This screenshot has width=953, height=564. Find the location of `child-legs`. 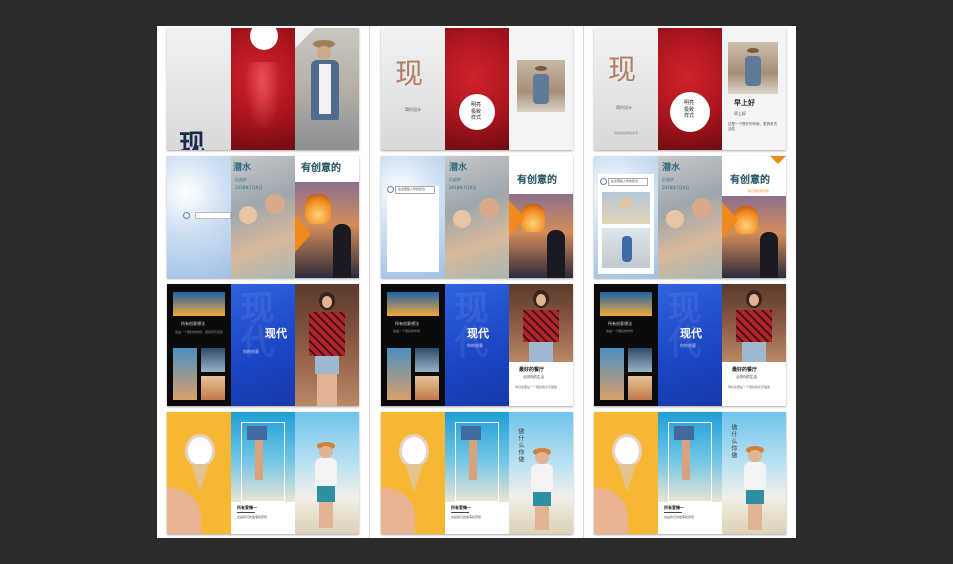

child-legs is located at coordinates (326, 515).